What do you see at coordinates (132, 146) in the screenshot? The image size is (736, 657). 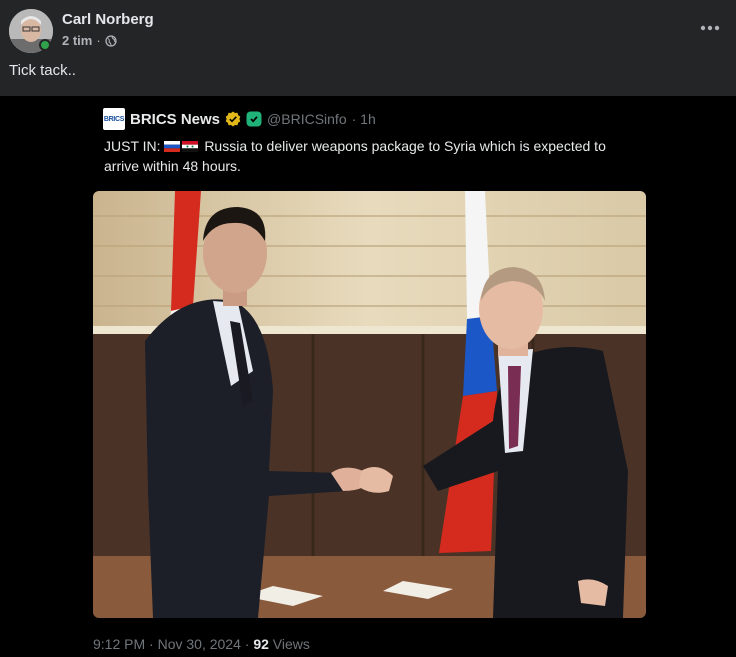 I see `tweet-text-prefix: JUST IN:` at bounding box center [132, 146].